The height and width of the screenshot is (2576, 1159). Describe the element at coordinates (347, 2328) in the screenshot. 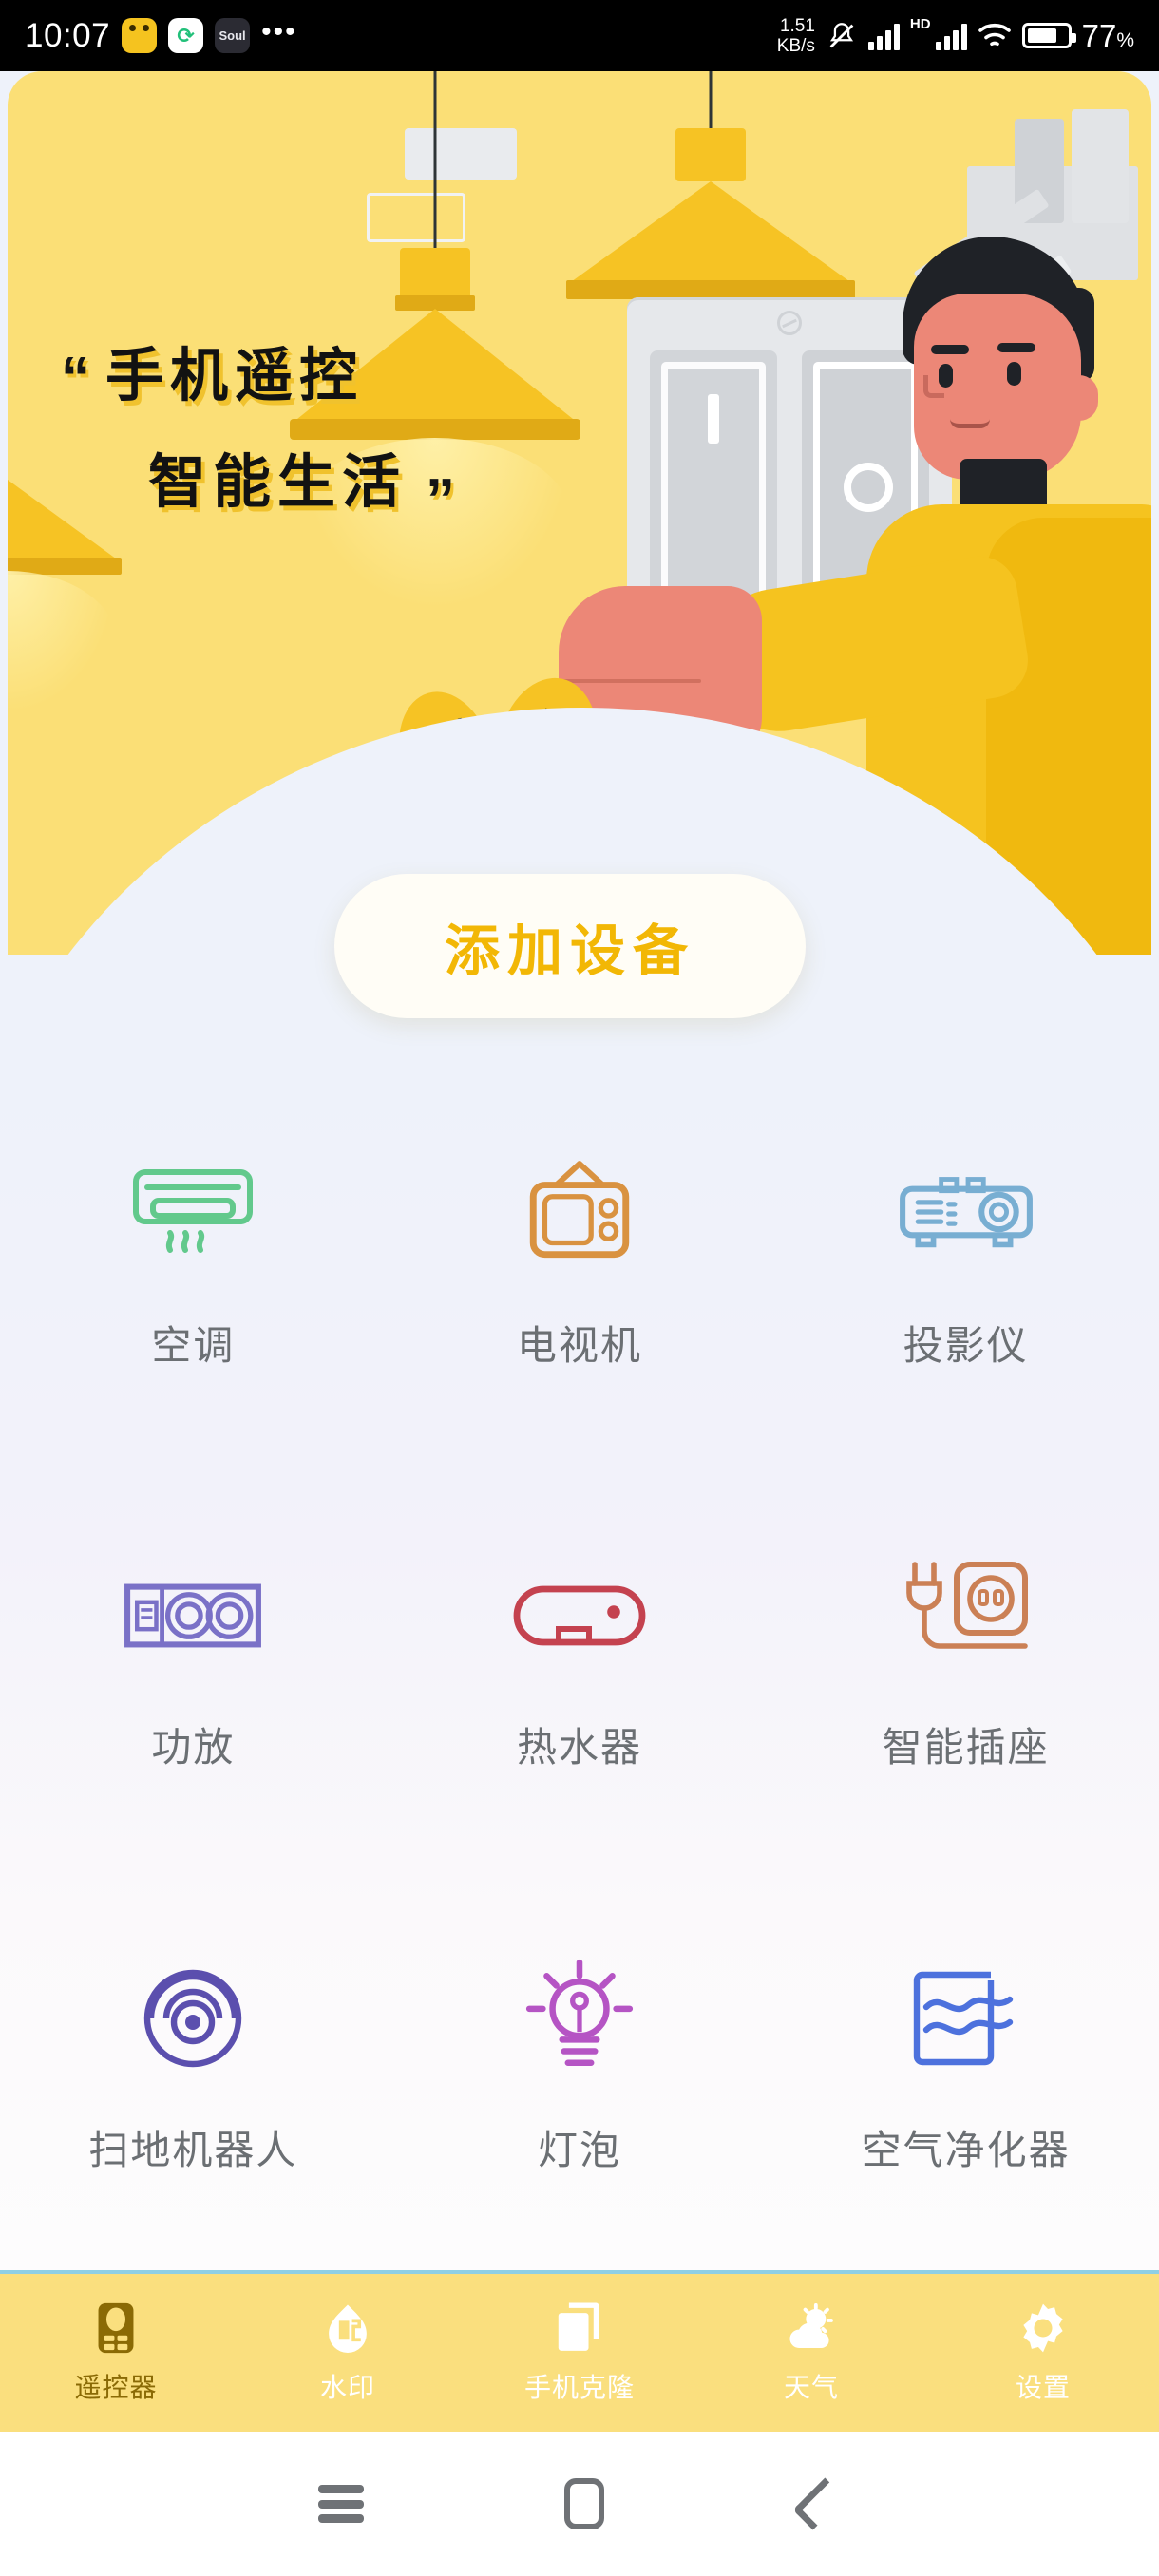

I see `watermark-icon` at that location.